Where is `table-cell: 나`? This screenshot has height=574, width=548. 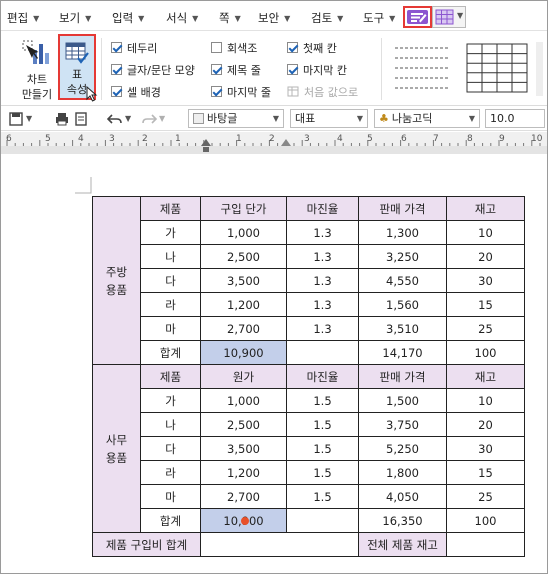 table-cell: 나 is located at coordinates (170, 424).